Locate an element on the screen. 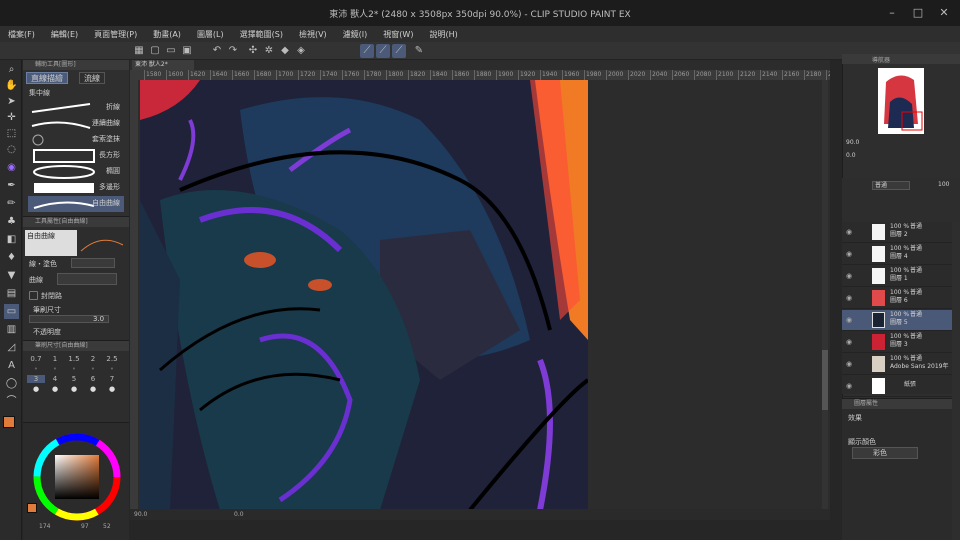 Image resolution: width=960 pixels, height=540 pixels. subtool-polyline: 折線 is located at coordinates (76, 108).